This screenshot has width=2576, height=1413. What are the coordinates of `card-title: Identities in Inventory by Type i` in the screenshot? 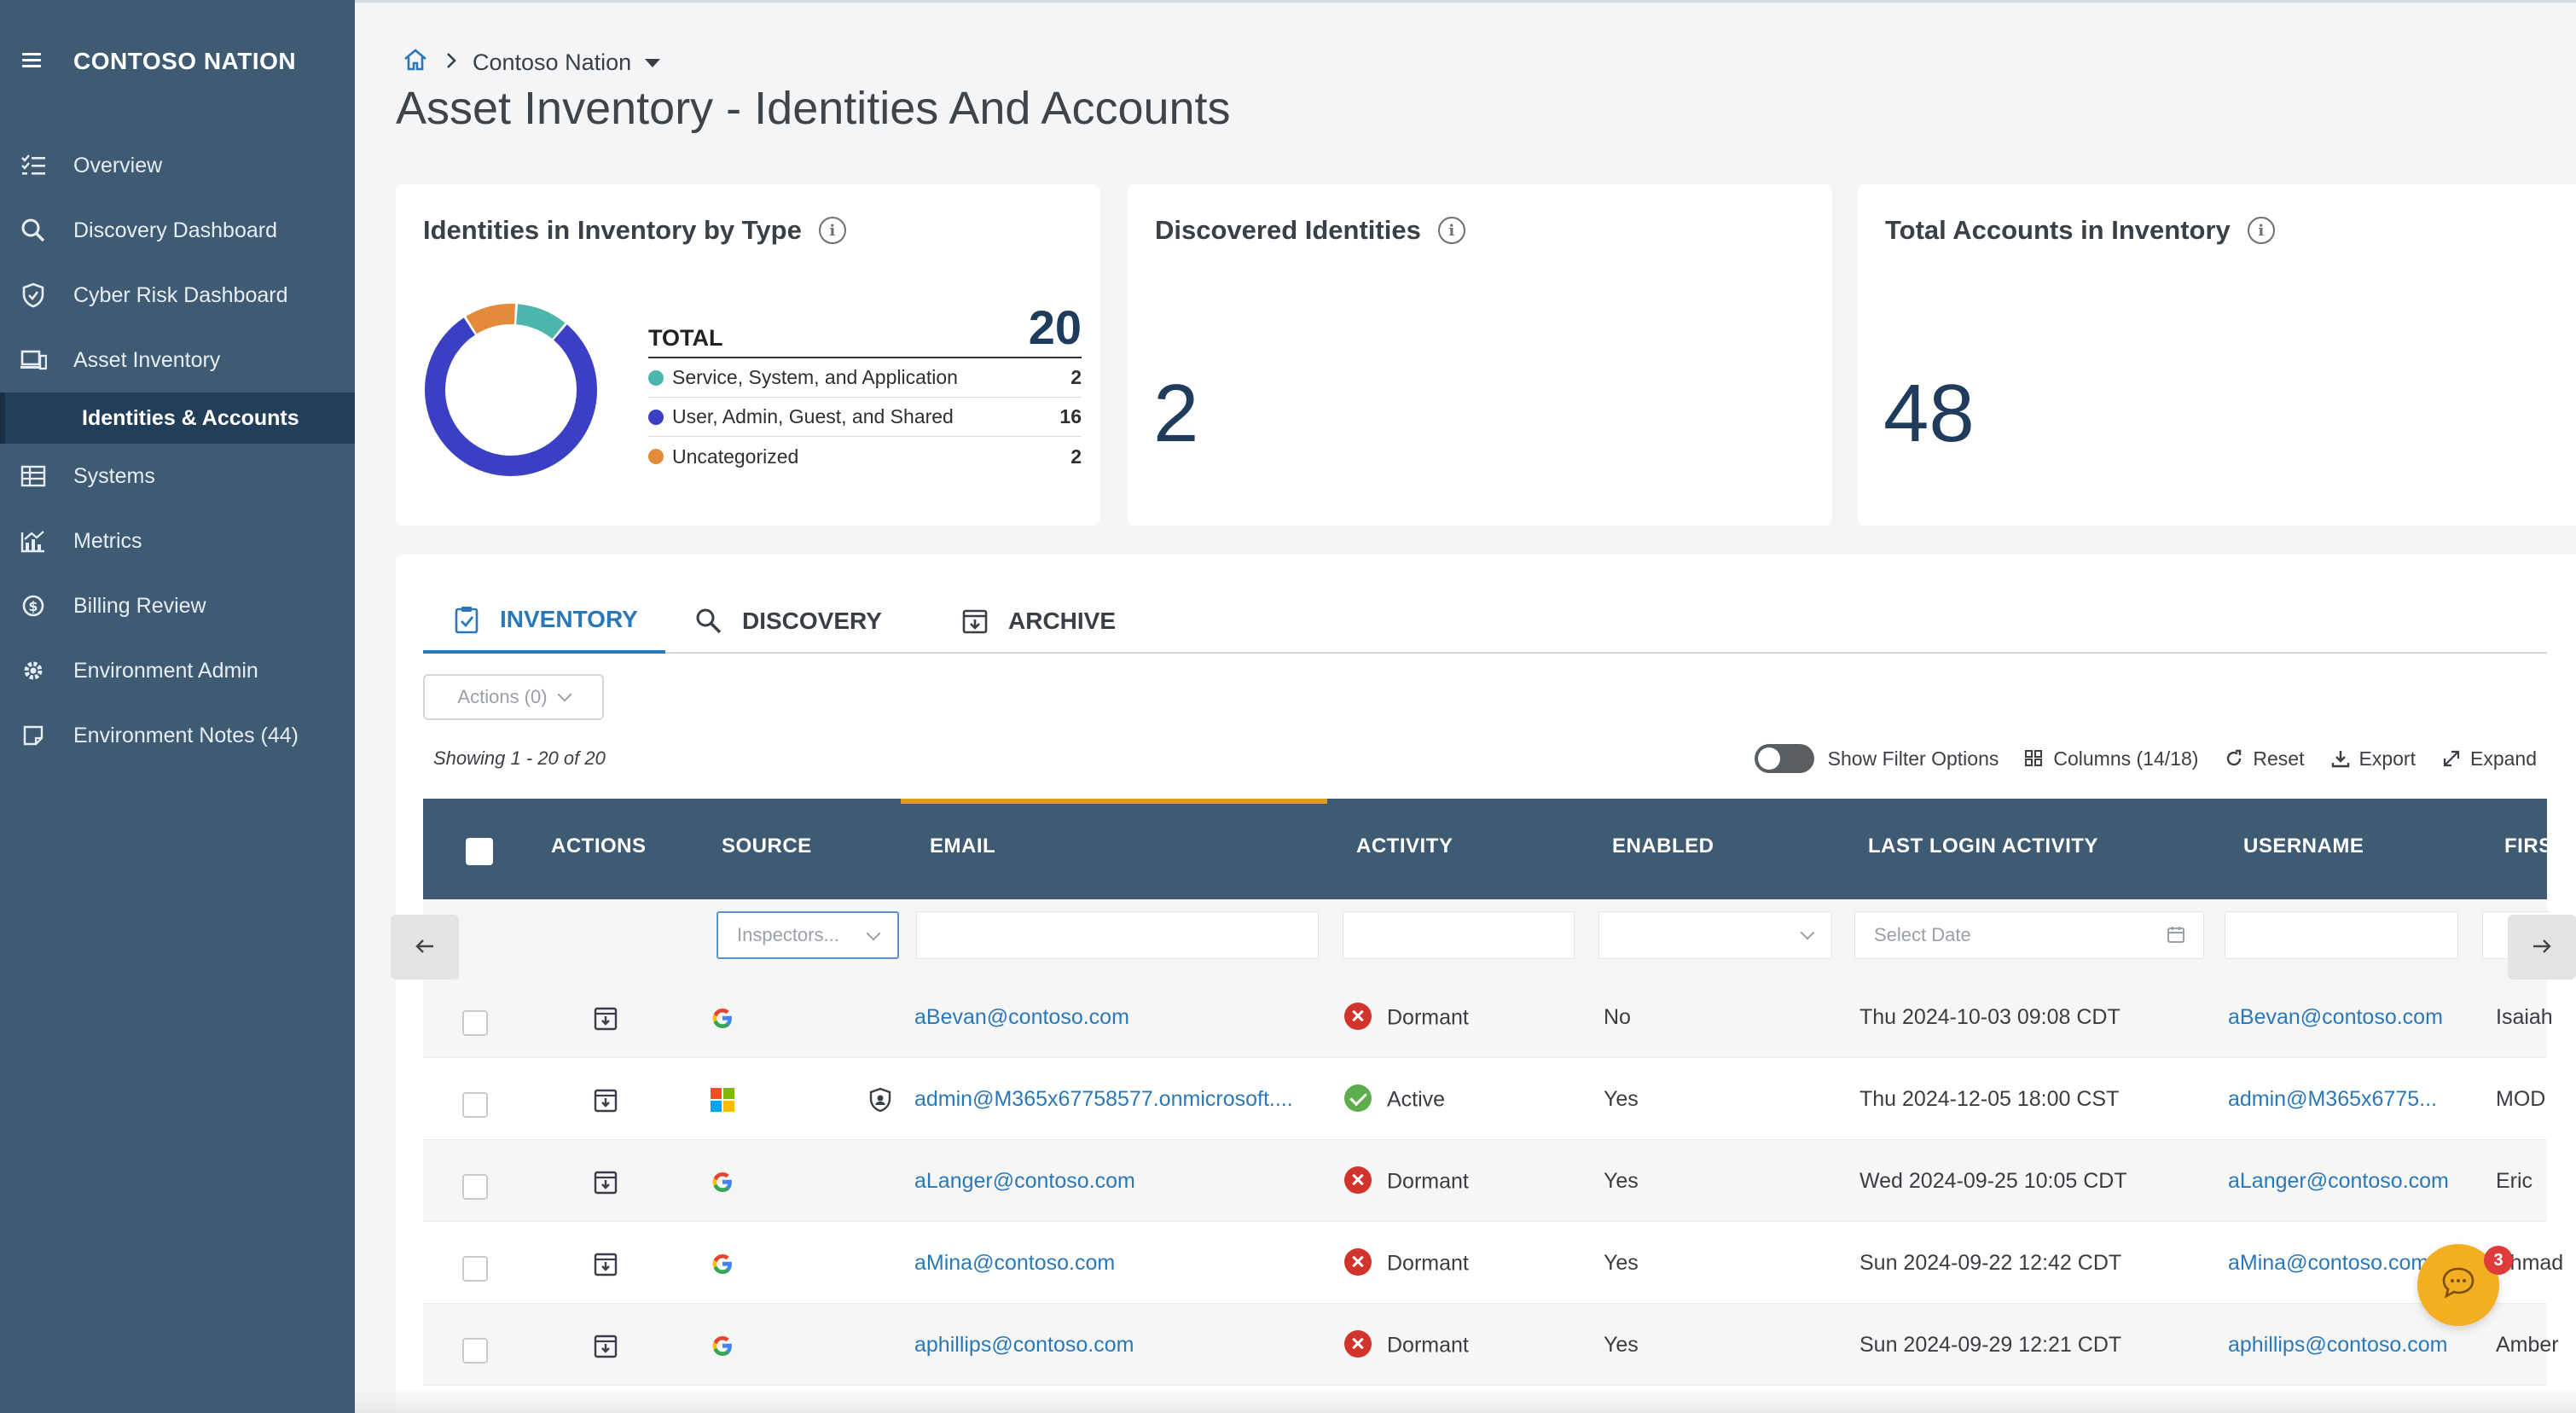 It's located at (634, 230).